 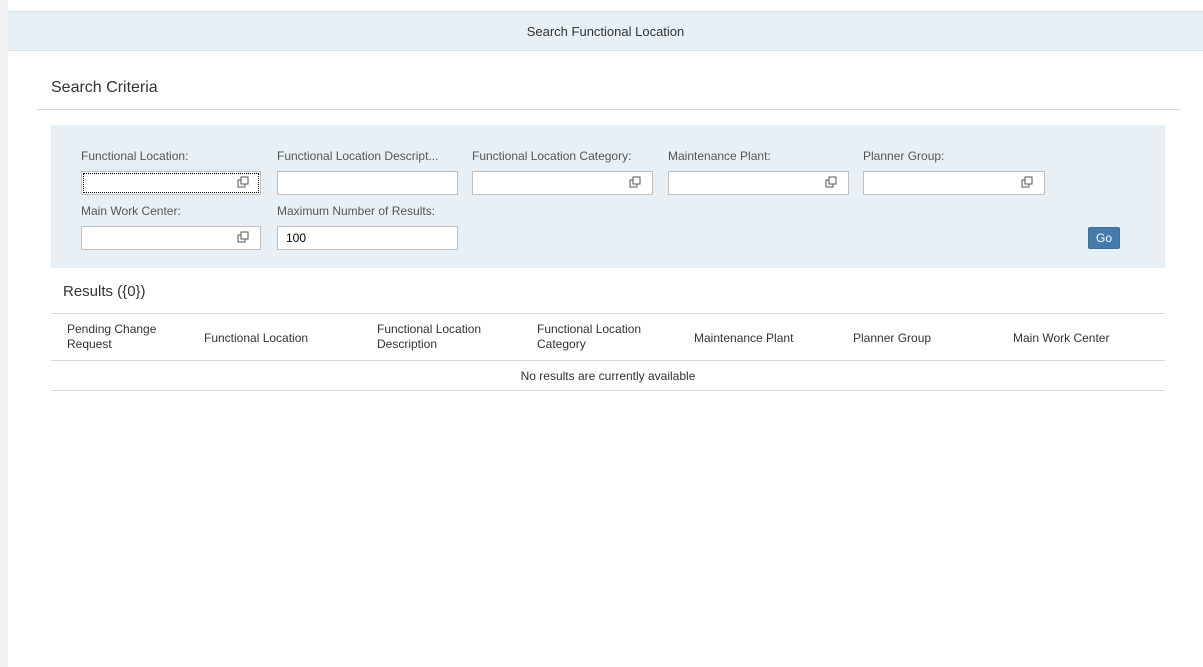 What do you see at coordinates (356, 211) in the screenshot?
I see `field-label: Maximum Number of Results:` at bounding box center [356, 211].